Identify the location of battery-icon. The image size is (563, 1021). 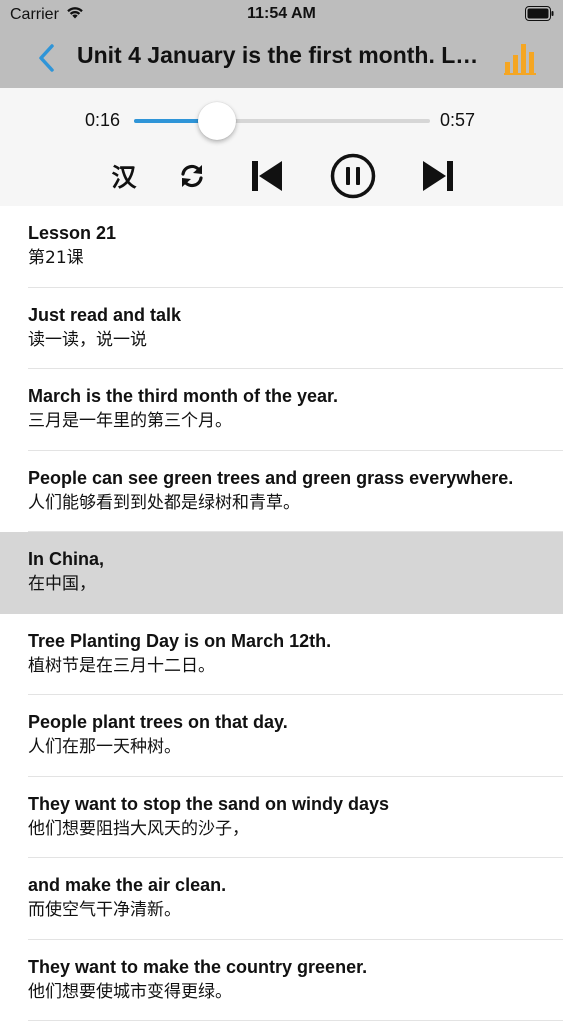
(540, 13).